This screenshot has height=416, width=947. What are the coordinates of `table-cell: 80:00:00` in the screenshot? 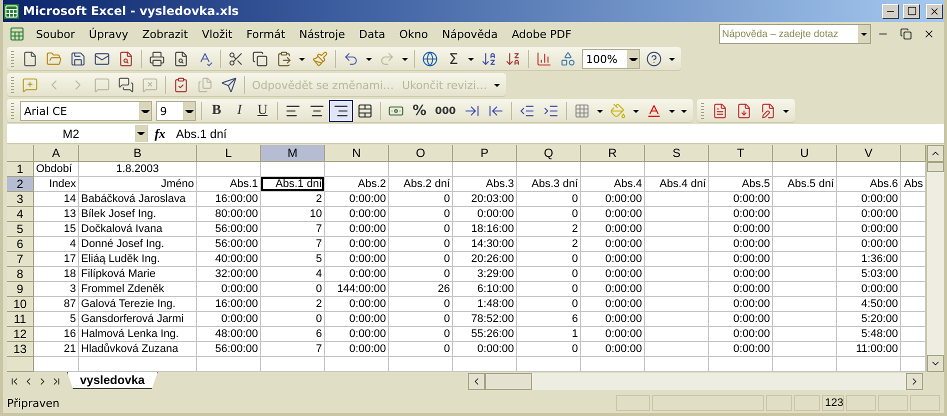 It's located at (229, 214).